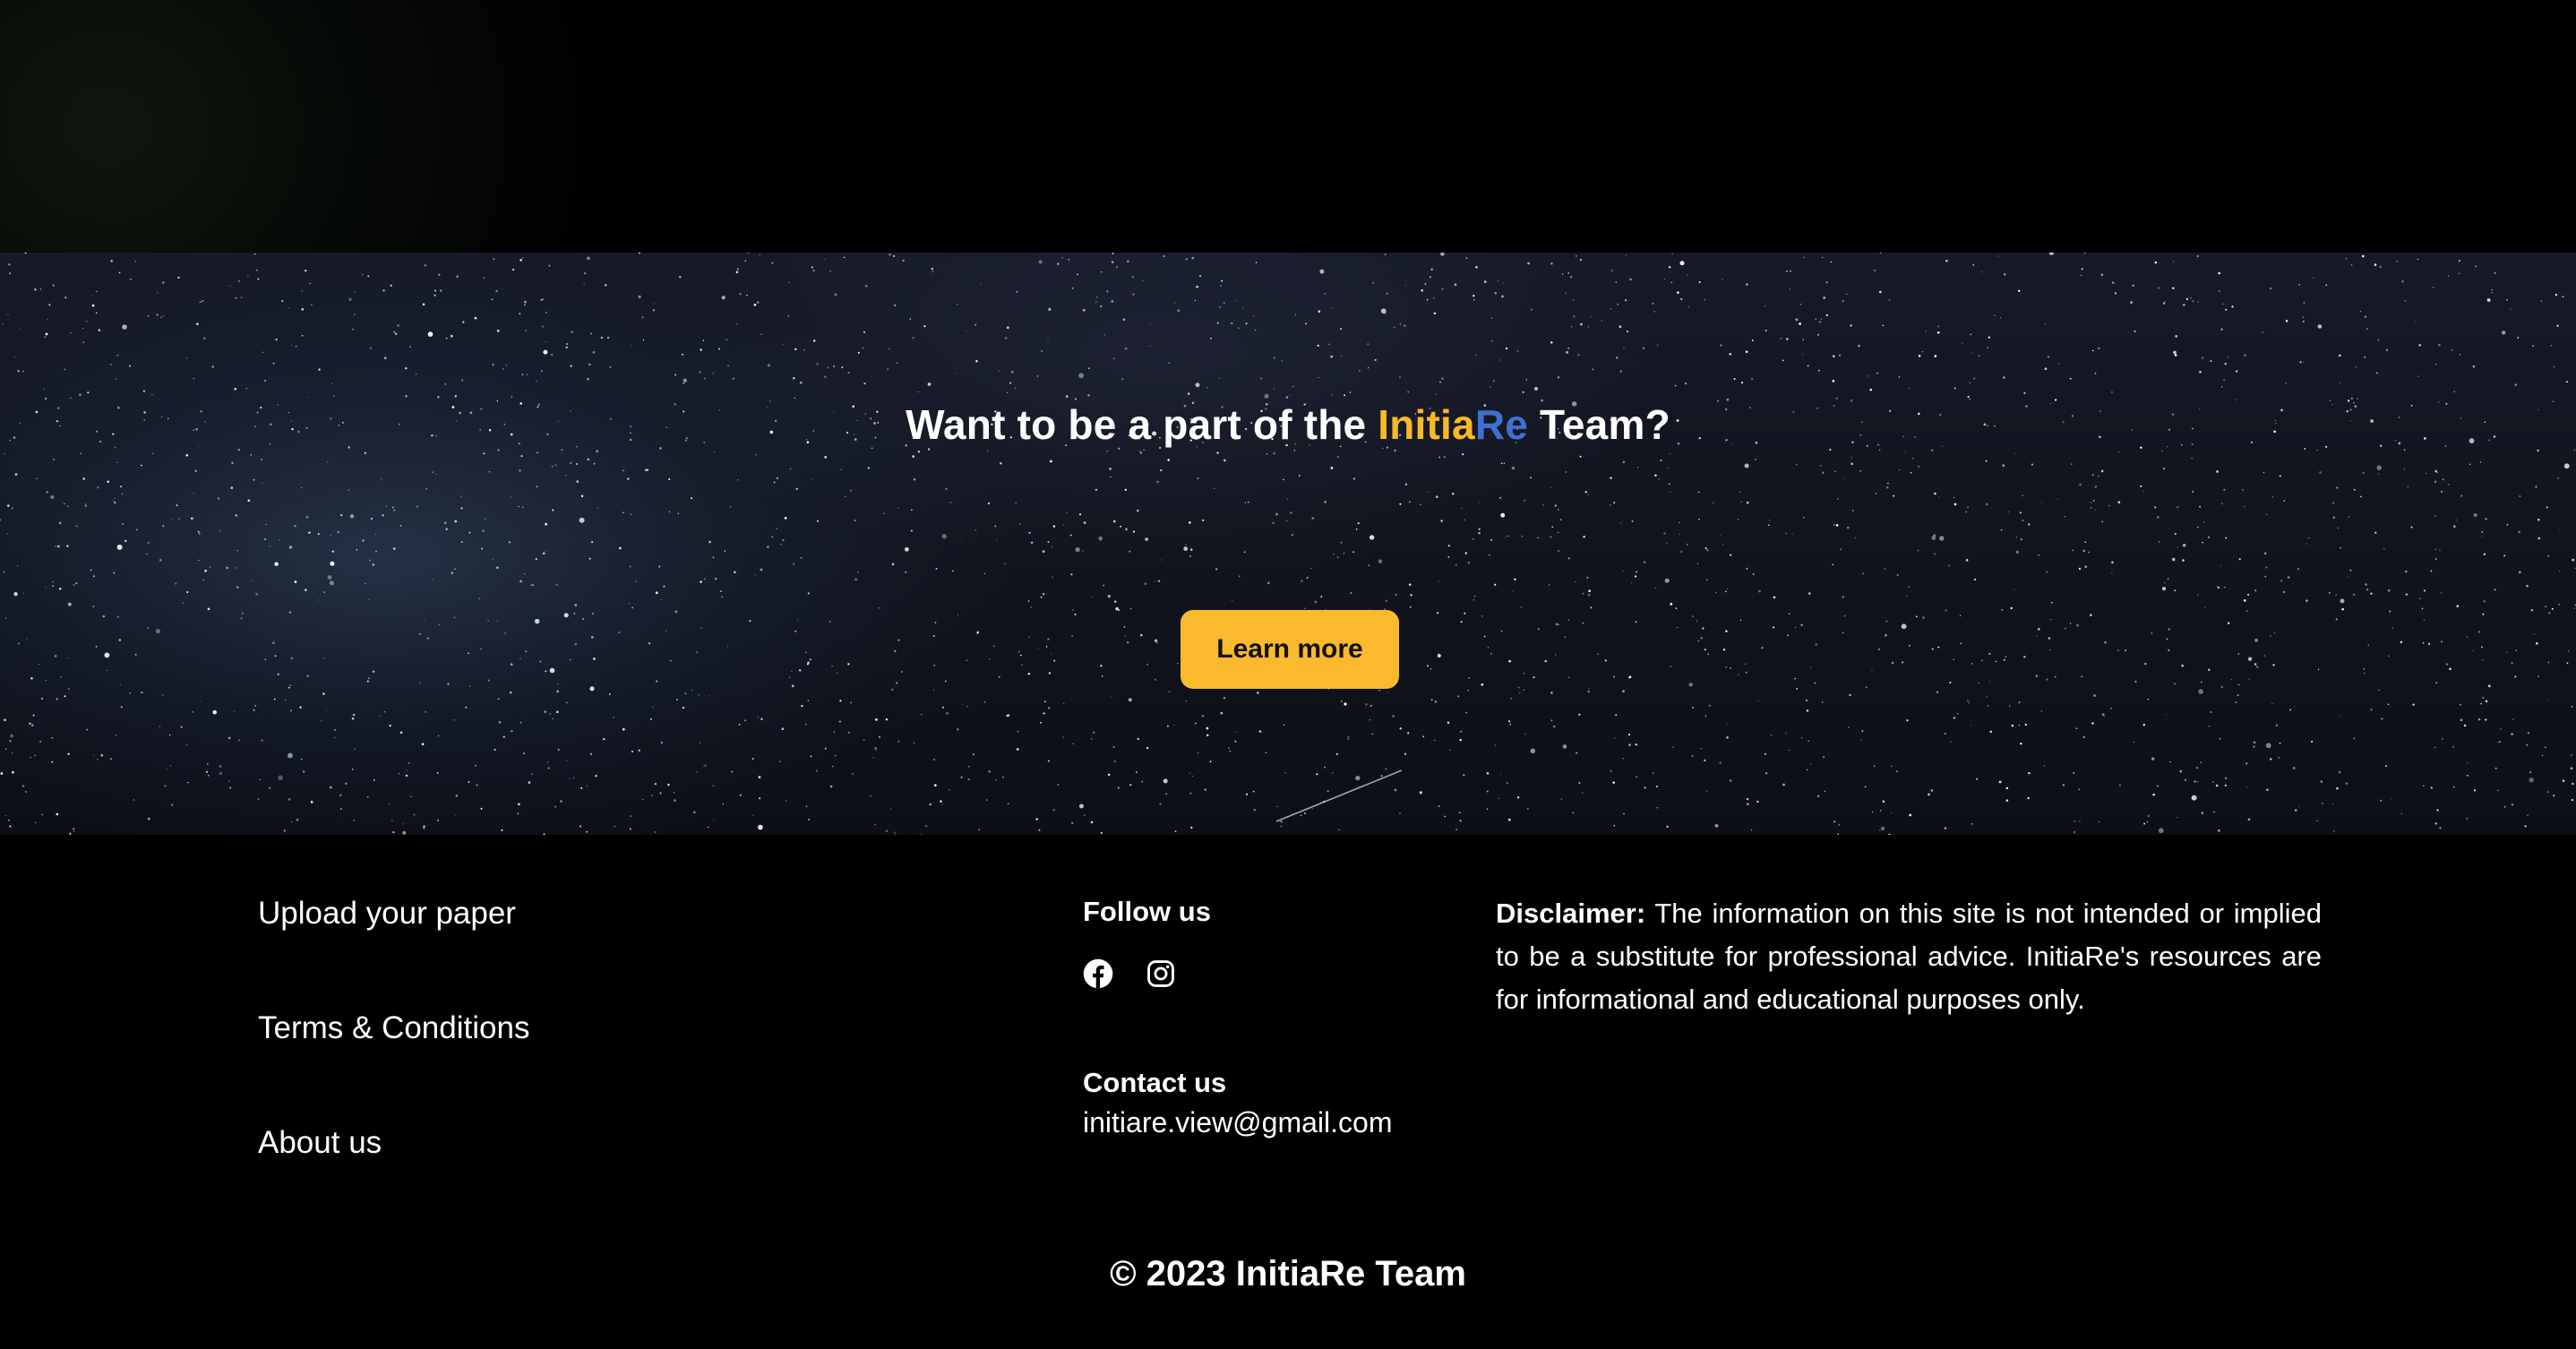  Describe the element at coordinates (393, 952) in the screenshot. I see `footer-link-upload-paper: Upload your paper` at that location.